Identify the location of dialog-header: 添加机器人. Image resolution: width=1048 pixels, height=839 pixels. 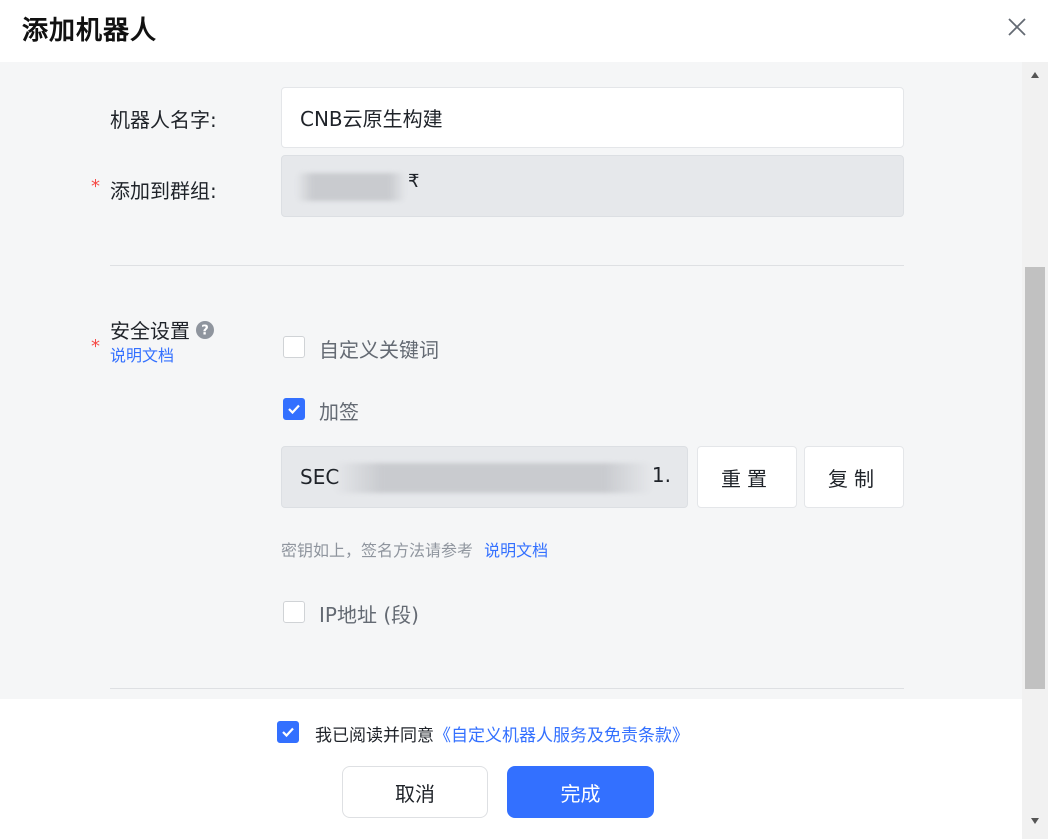
(524, 31).